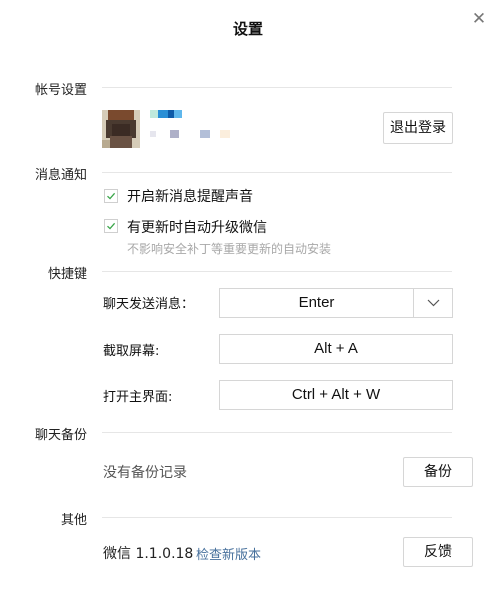 The image size is (496, 608). Describe the element at coordinates (438, 472) in the screenshot. I see `backup-button: 备份` at that location.